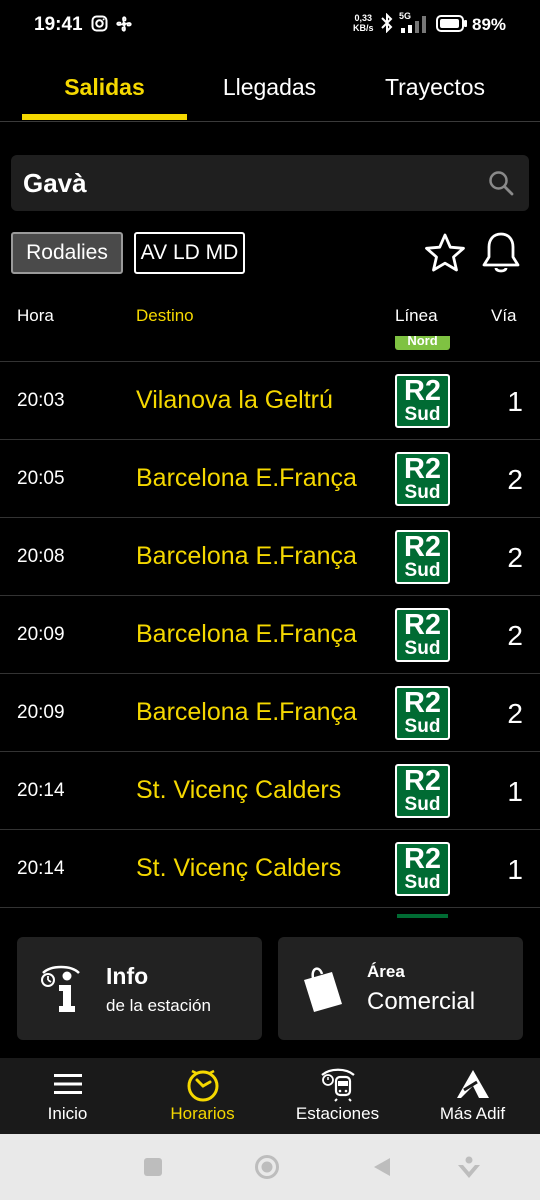 Image resolution: width=540 pixels, height=1200 pixels. What do you see at coordinates (41, 400) in the screenshot?
I see `departure-time: 20:03` at bounding box center [41, 400].